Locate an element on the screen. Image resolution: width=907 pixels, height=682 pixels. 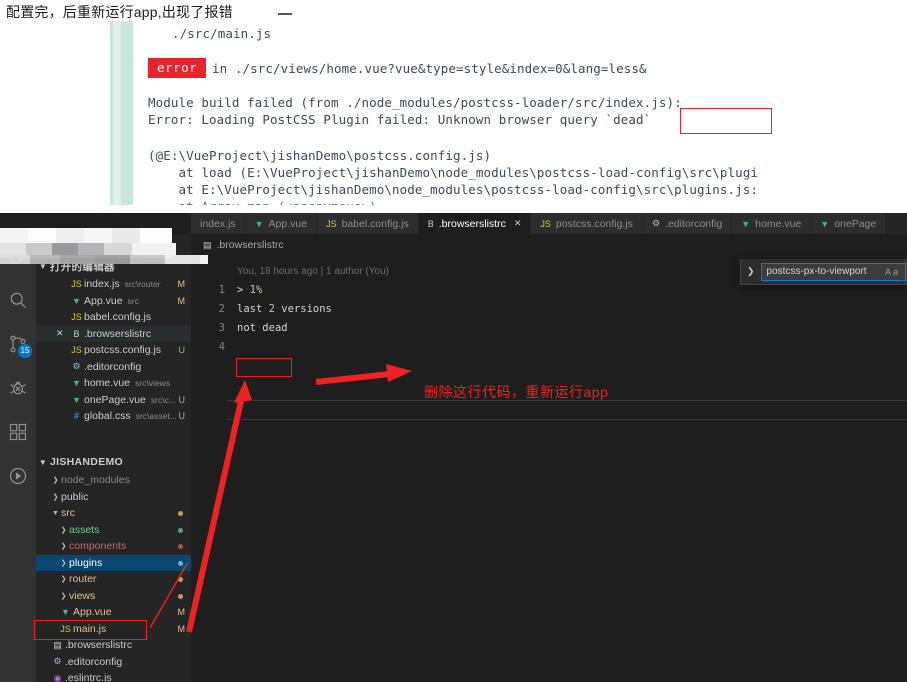
tree-item-label: plugins is located at coordinates (86, 562).